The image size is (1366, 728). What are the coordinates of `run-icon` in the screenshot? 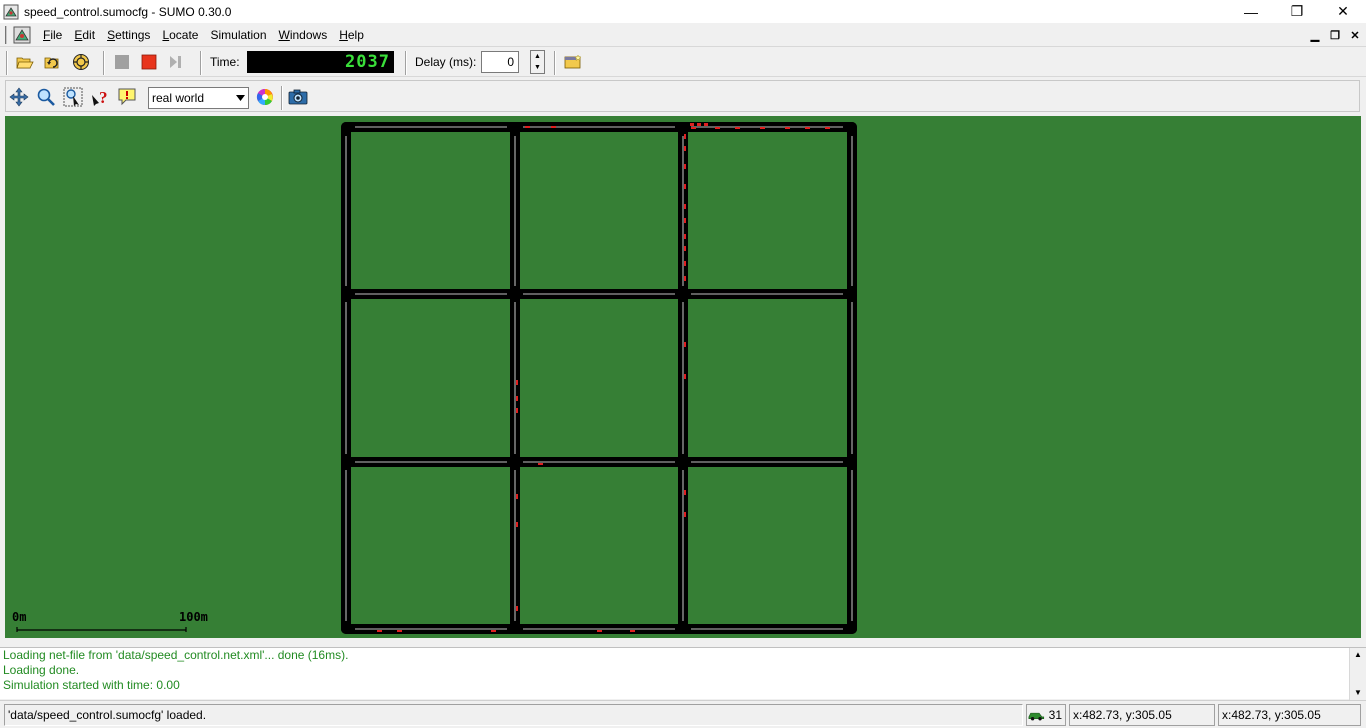 It's located at (149, 62).